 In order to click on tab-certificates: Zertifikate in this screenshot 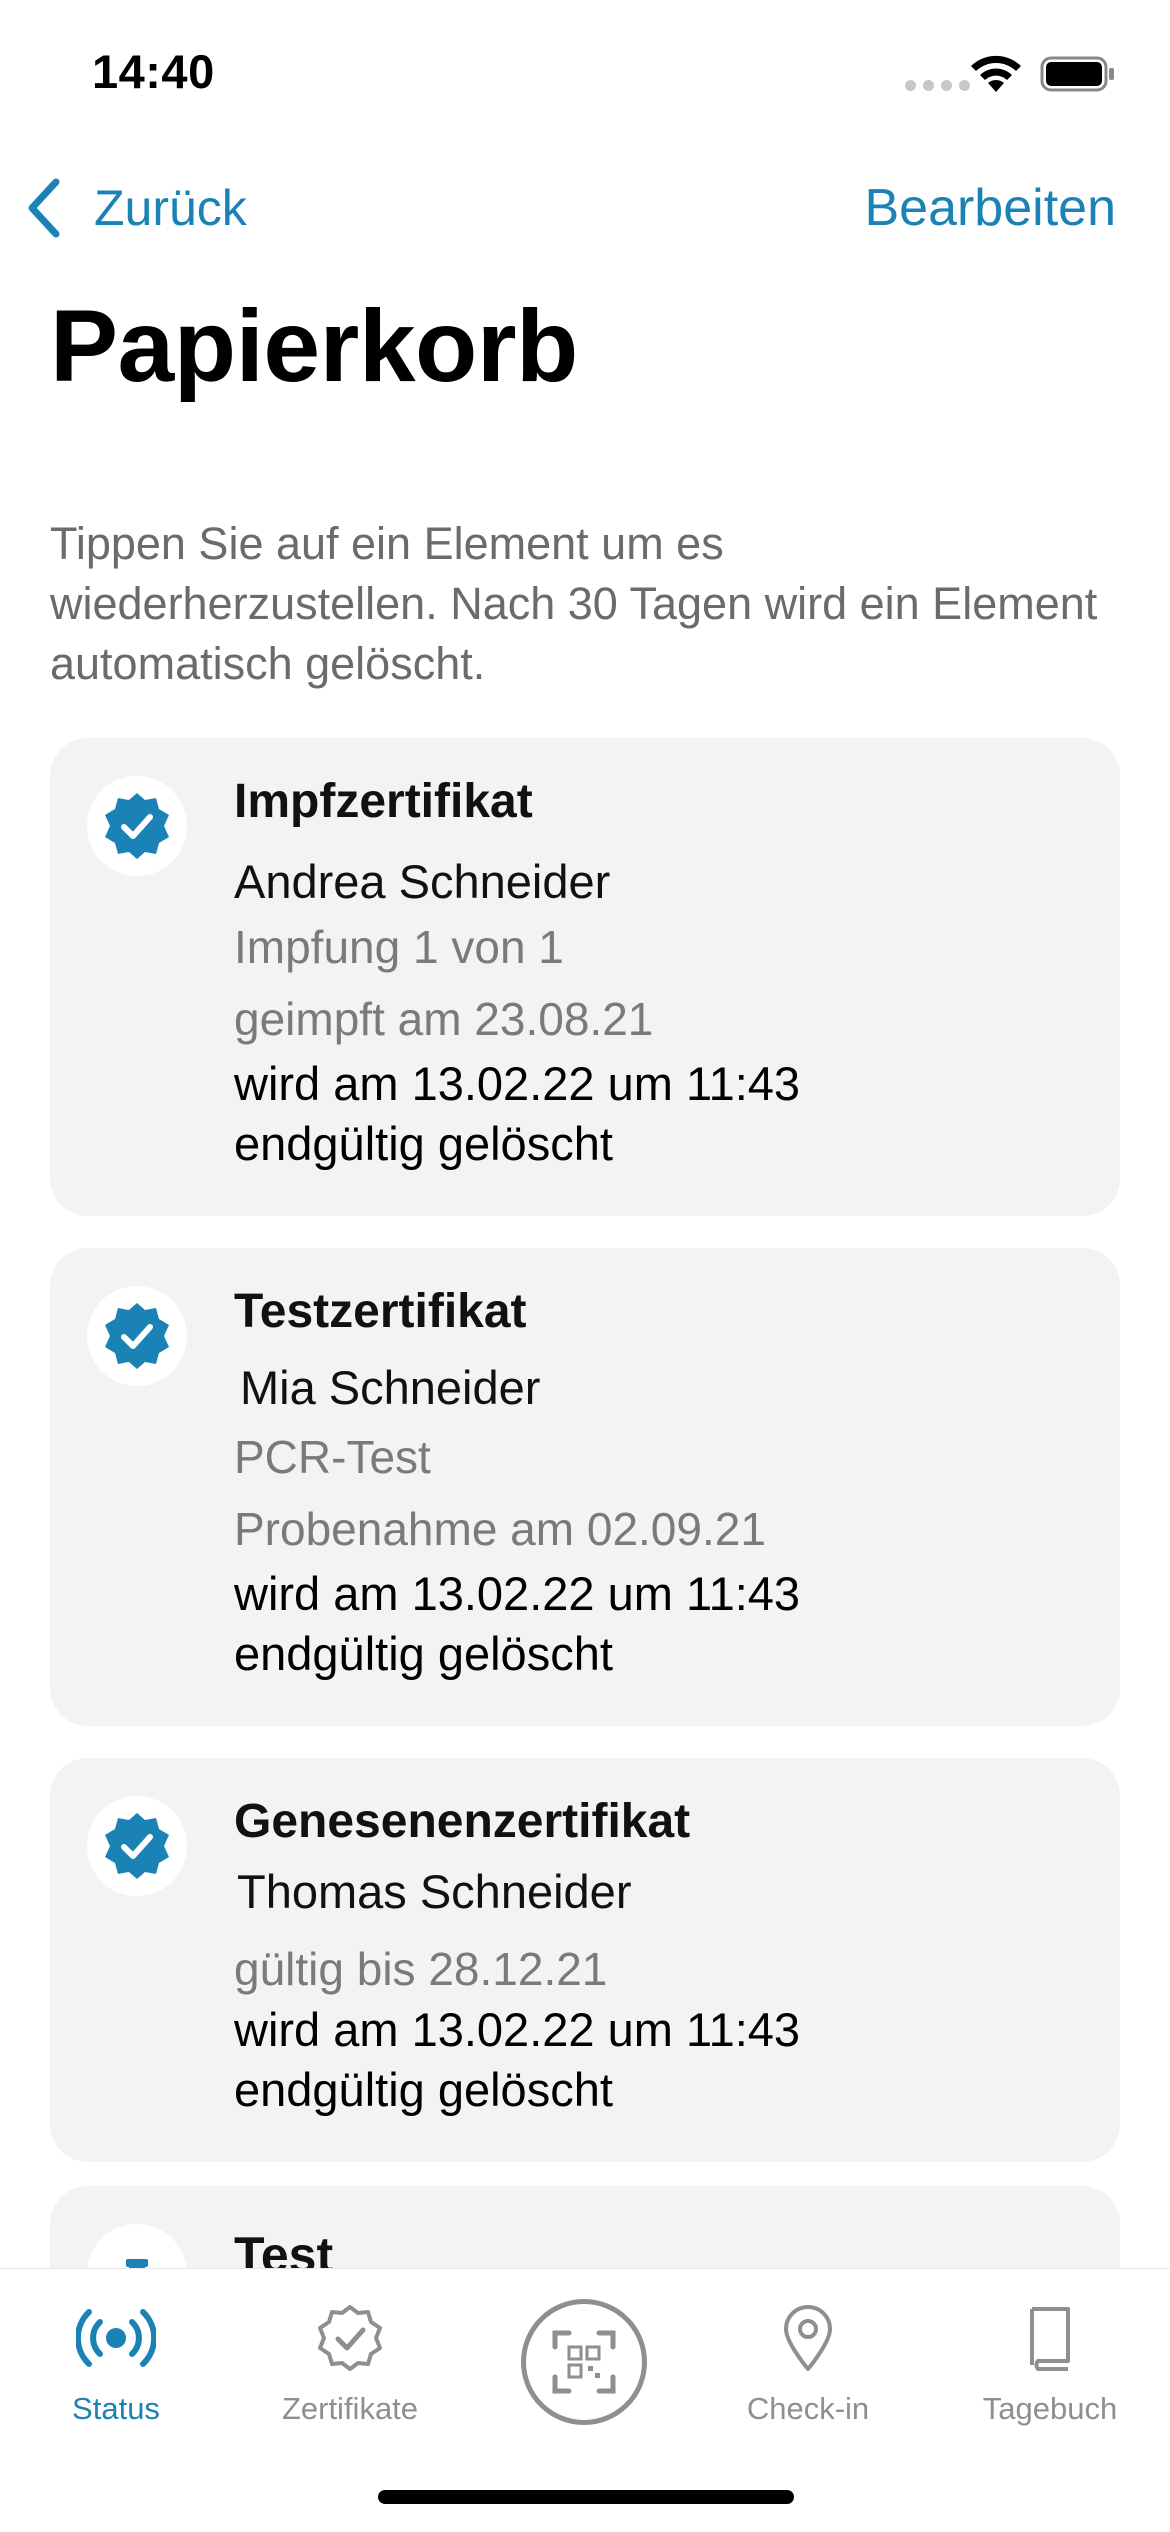, I will do `click(350, 2354)`.